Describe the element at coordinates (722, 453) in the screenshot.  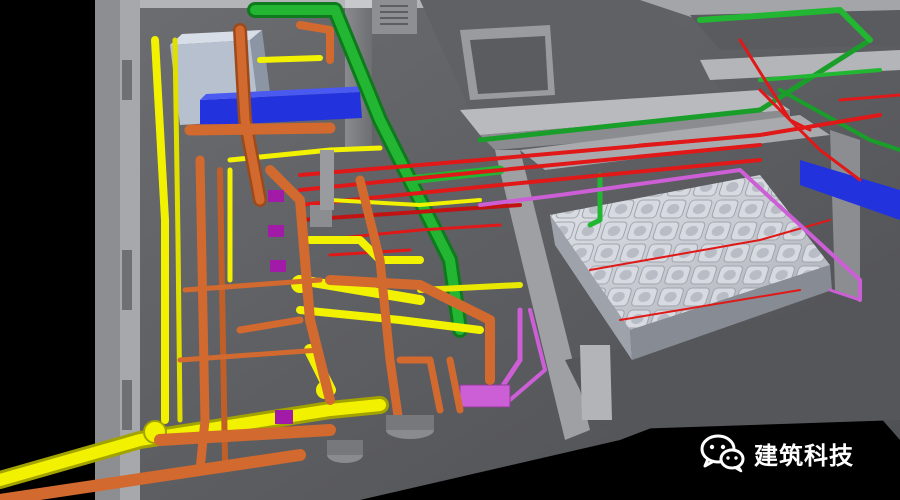
I see `wechat-icon` at that location.